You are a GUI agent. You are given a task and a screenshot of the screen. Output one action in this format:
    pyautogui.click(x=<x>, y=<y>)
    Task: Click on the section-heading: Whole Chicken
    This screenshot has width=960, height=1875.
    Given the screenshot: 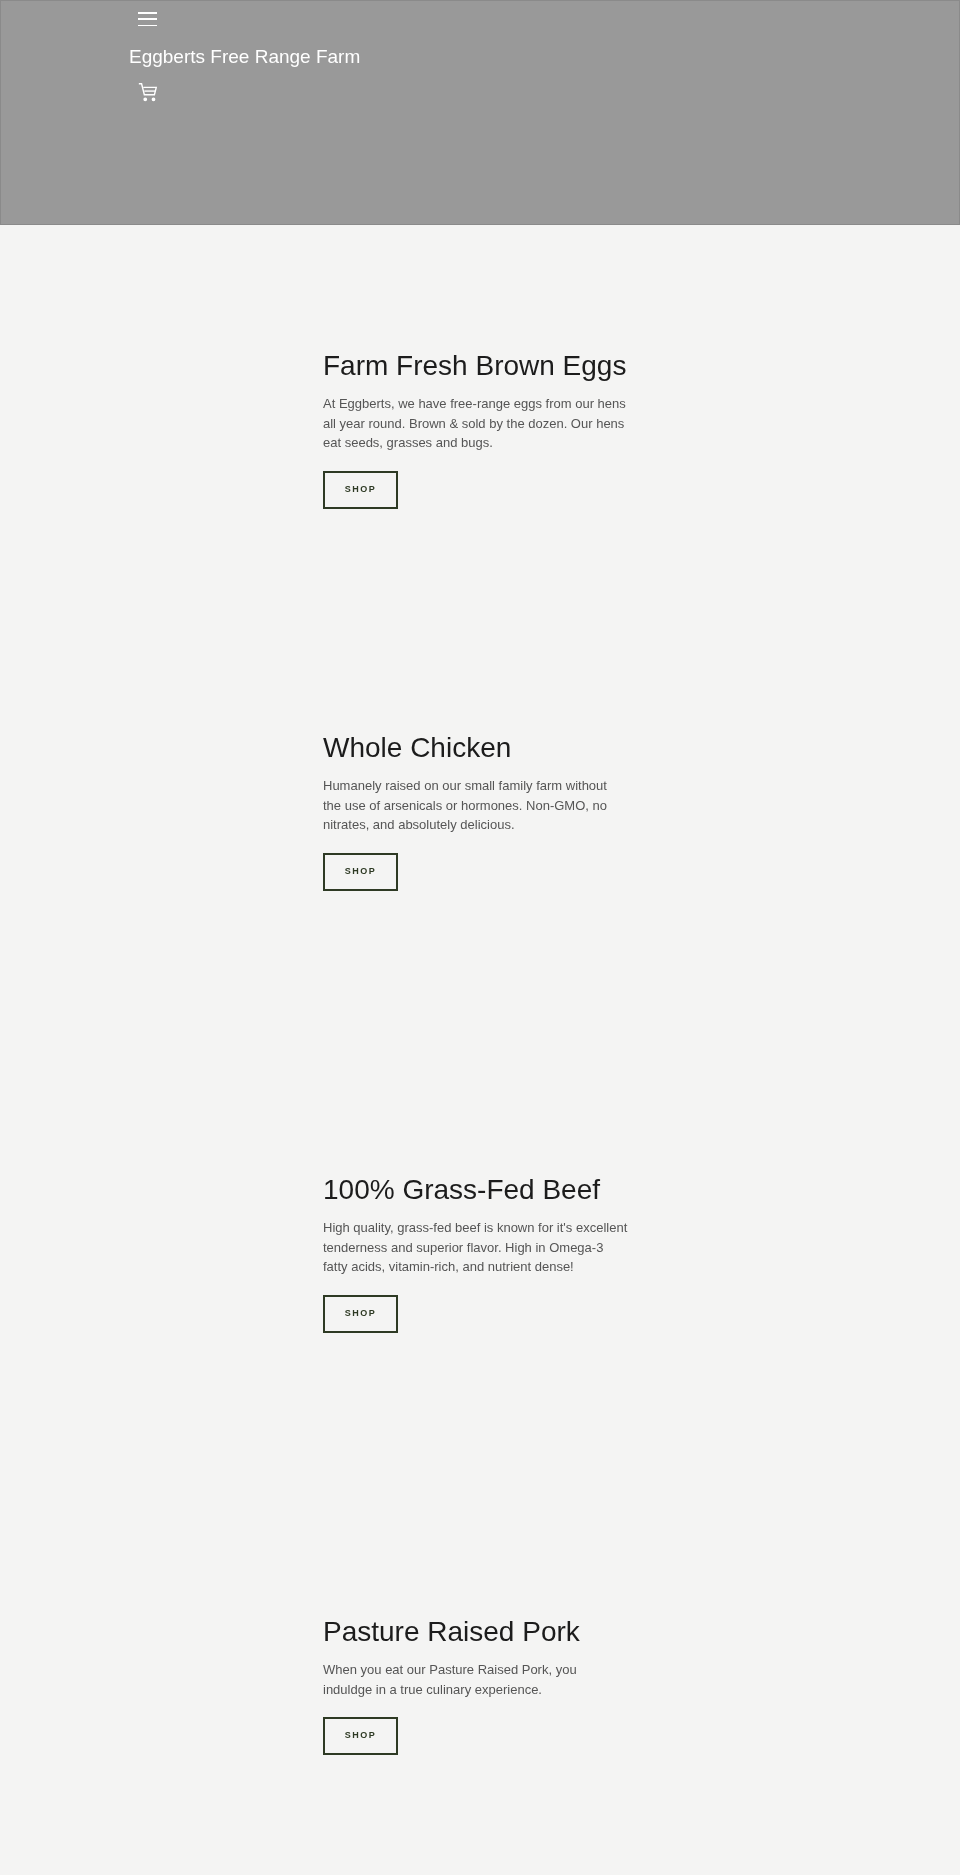 What is the action you would take?
    pyautogui.click(x=418, y=748)
    